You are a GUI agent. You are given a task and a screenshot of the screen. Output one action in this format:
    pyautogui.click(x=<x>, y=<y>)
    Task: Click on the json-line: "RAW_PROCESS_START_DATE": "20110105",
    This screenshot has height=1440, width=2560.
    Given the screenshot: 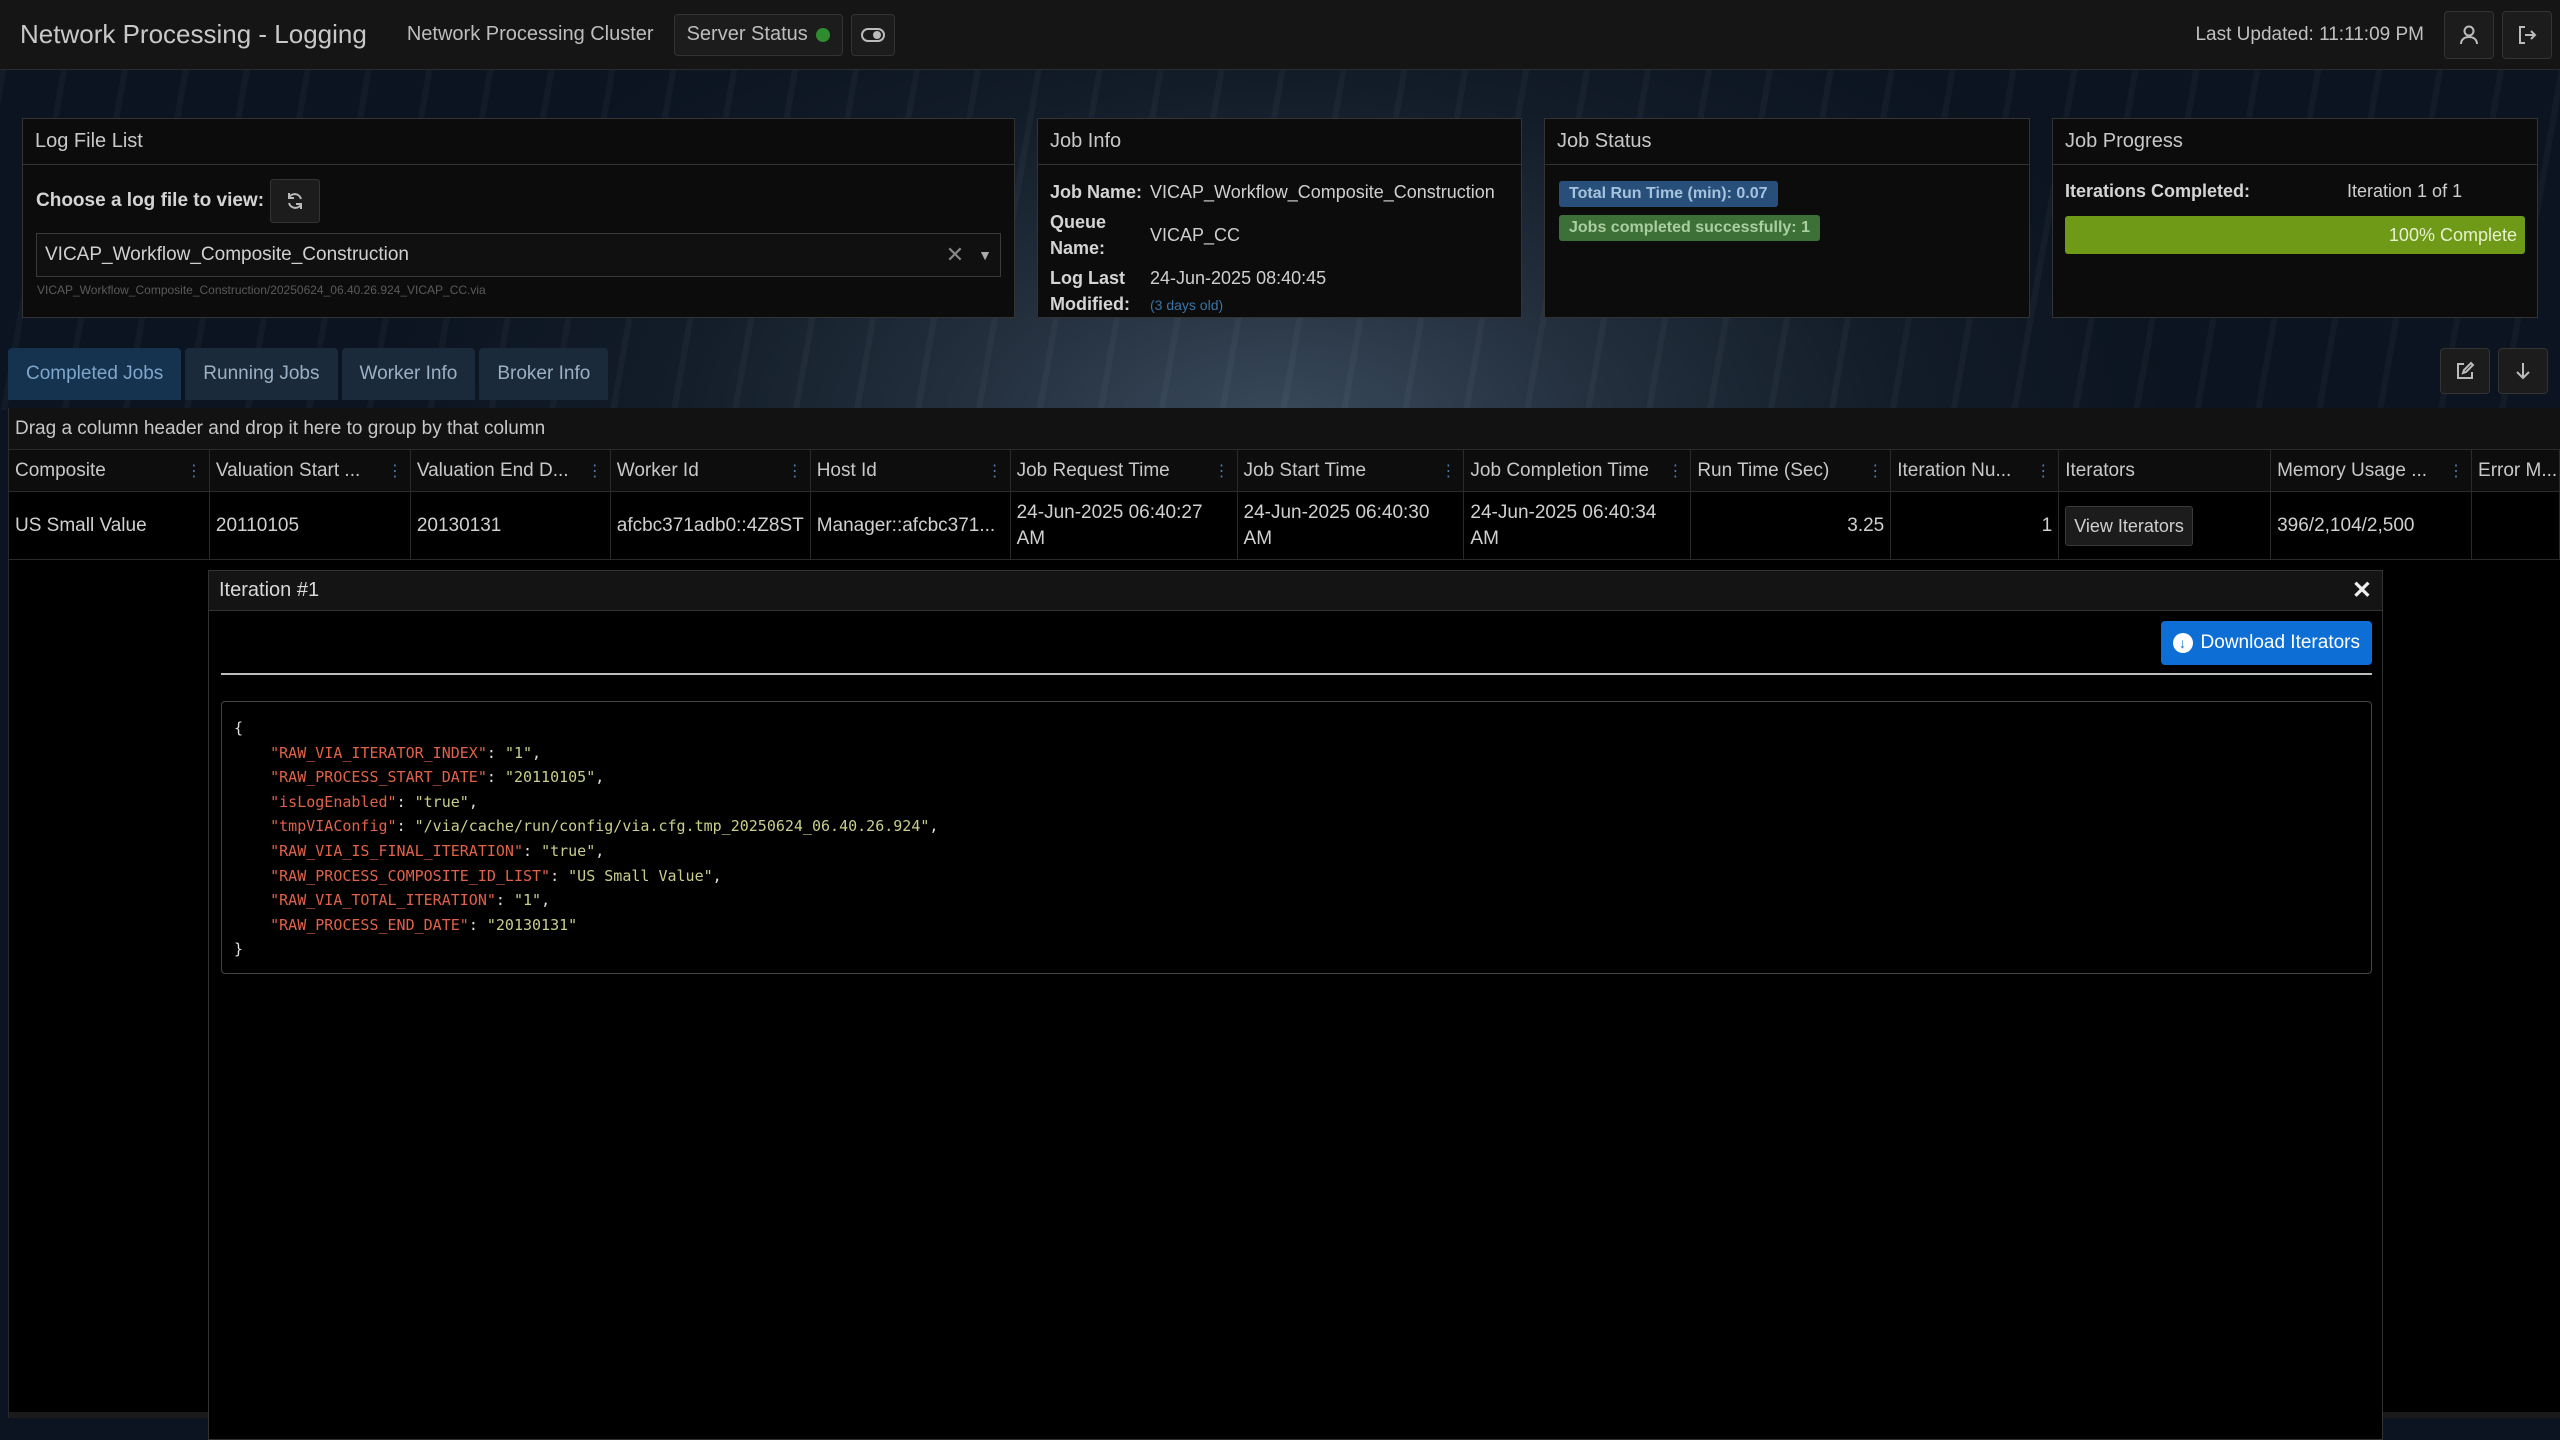 What is the action you would take?
    pyautogui.click(x=437, y=777)
    